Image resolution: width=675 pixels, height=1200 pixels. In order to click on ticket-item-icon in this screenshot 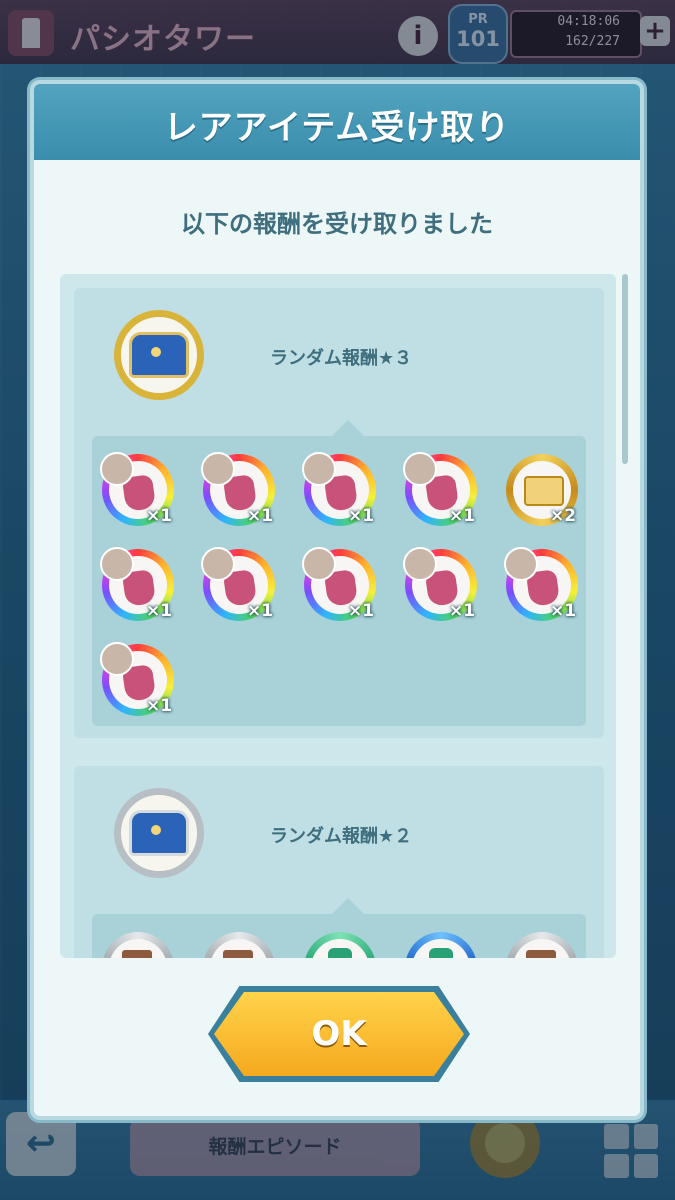, I will do `click(544, 491)`.